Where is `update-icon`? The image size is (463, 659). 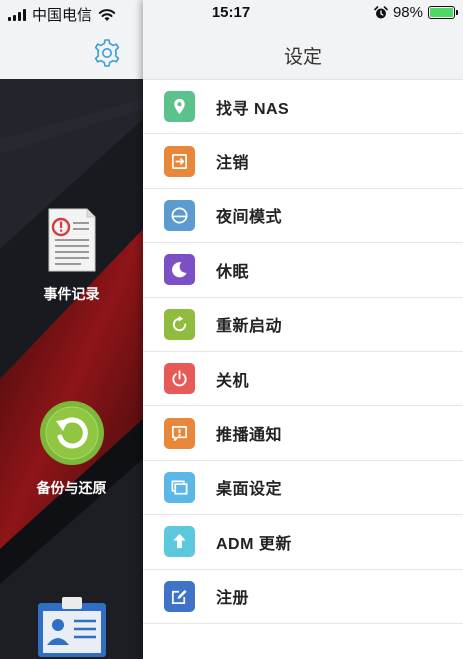 update-icon is located at coordinates (179, 542).